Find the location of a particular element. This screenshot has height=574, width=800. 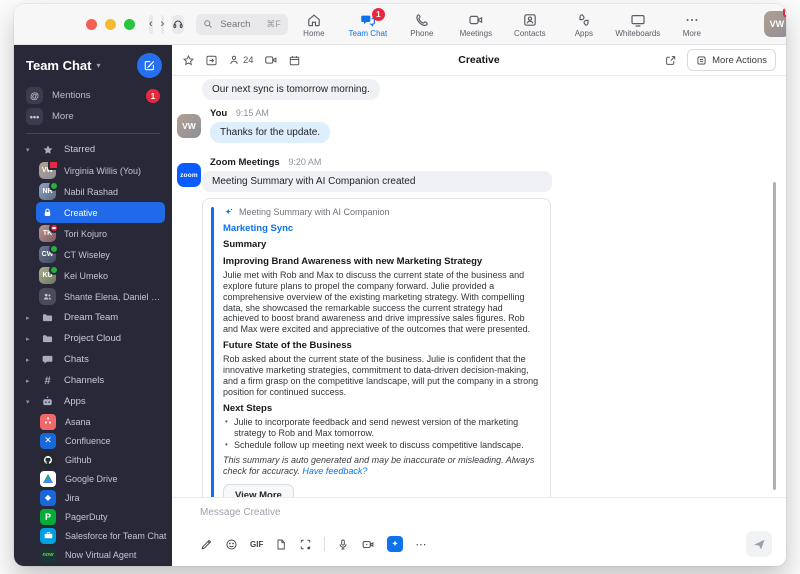

search-shortcut: ⌘F is located at coordinates (273, 23).